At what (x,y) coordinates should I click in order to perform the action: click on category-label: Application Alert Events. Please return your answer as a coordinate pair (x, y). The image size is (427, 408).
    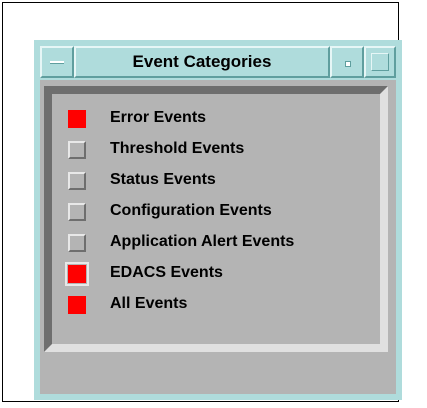
    Looking at the image, I should click on (202, 241).